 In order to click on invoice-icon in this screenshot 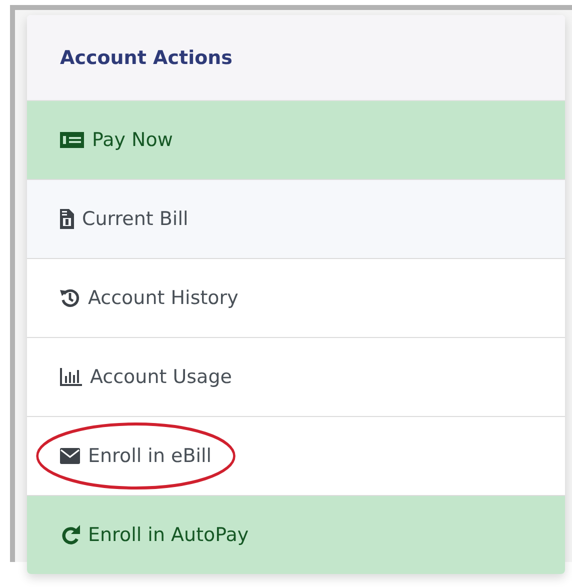, I will do `click(67, 219)`.